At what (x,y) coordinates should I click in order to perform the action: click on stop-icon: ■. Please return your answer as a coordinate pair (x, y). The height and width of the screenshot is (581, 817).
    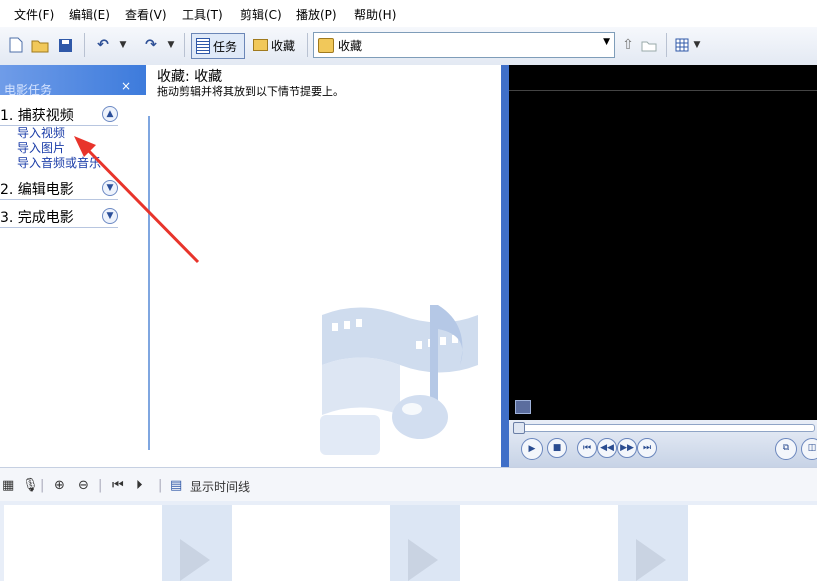
    Looking at the image, I should click on (557, 448).